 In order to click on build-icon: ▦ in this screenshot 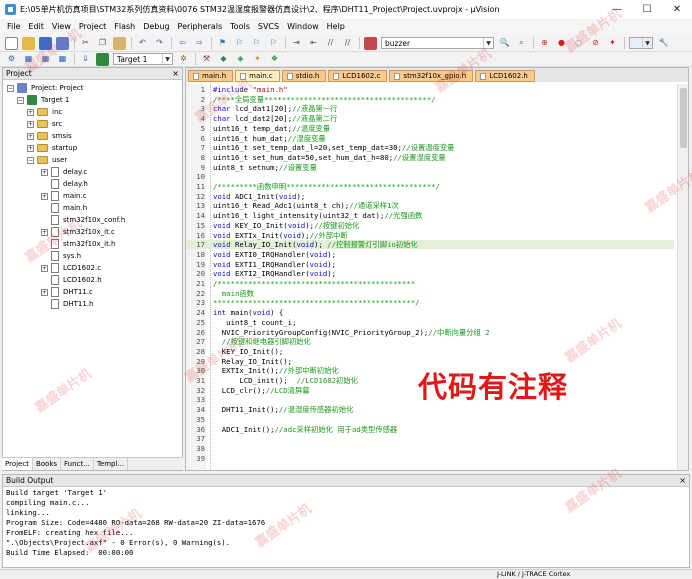, I will do `click(28, 59)`.